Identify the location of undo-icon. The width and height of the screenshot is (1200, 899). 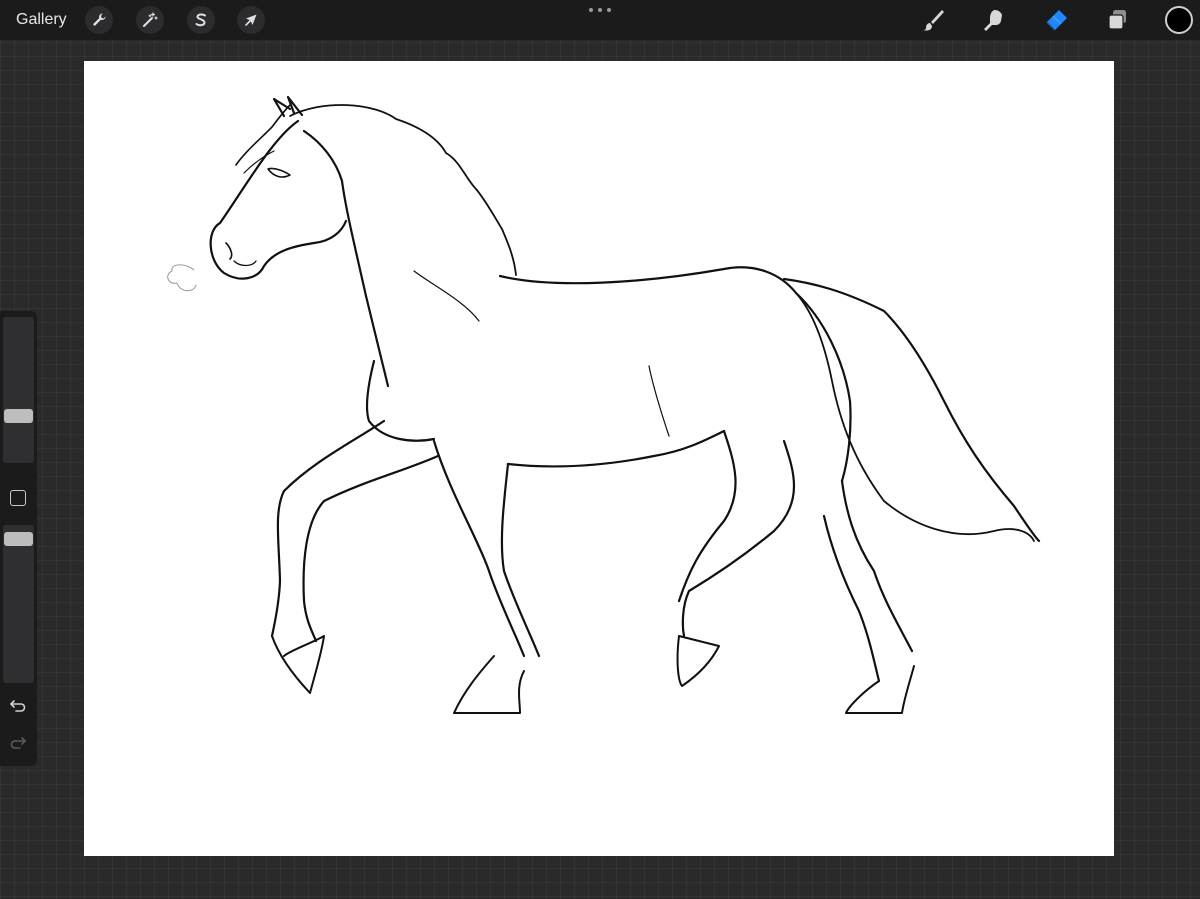
(18, 706).